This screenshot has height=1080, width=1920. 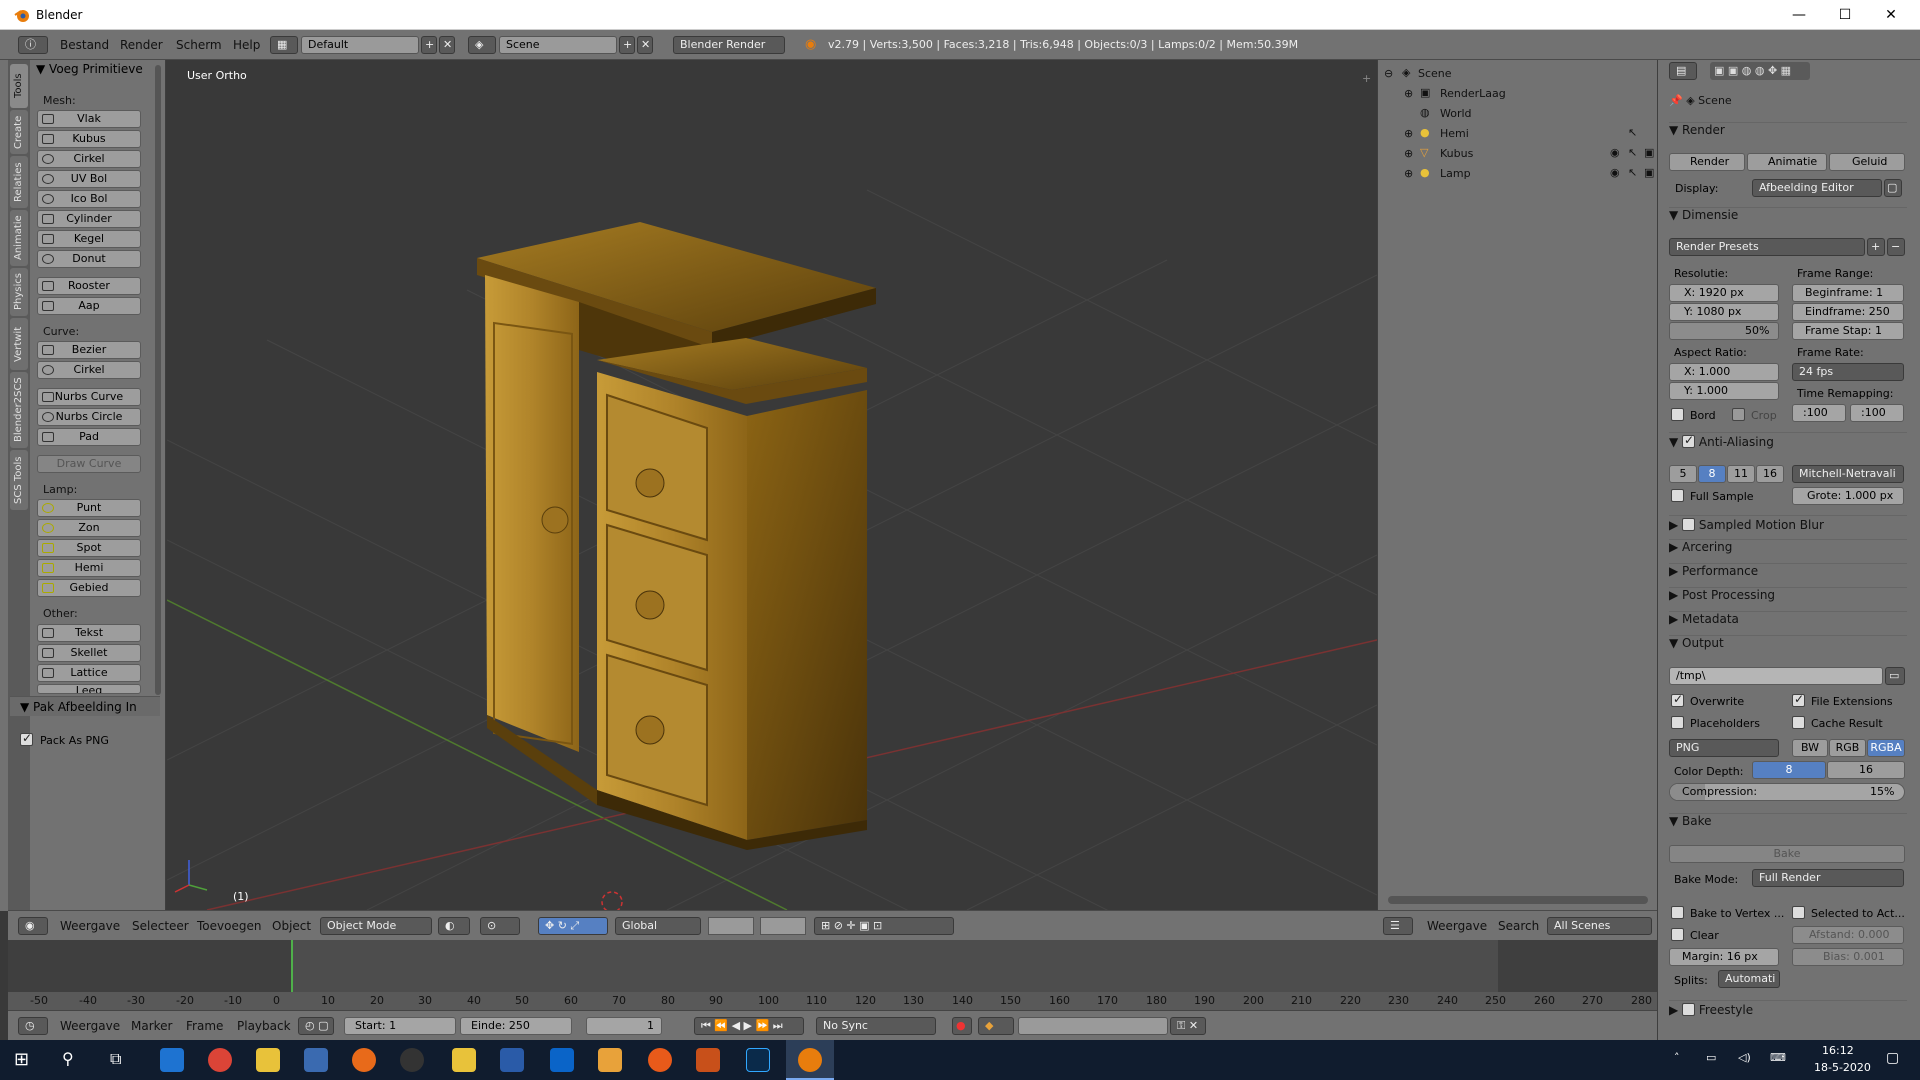 I want to click on start-windows-icon: ⊞, so click(x=21, y=1059).